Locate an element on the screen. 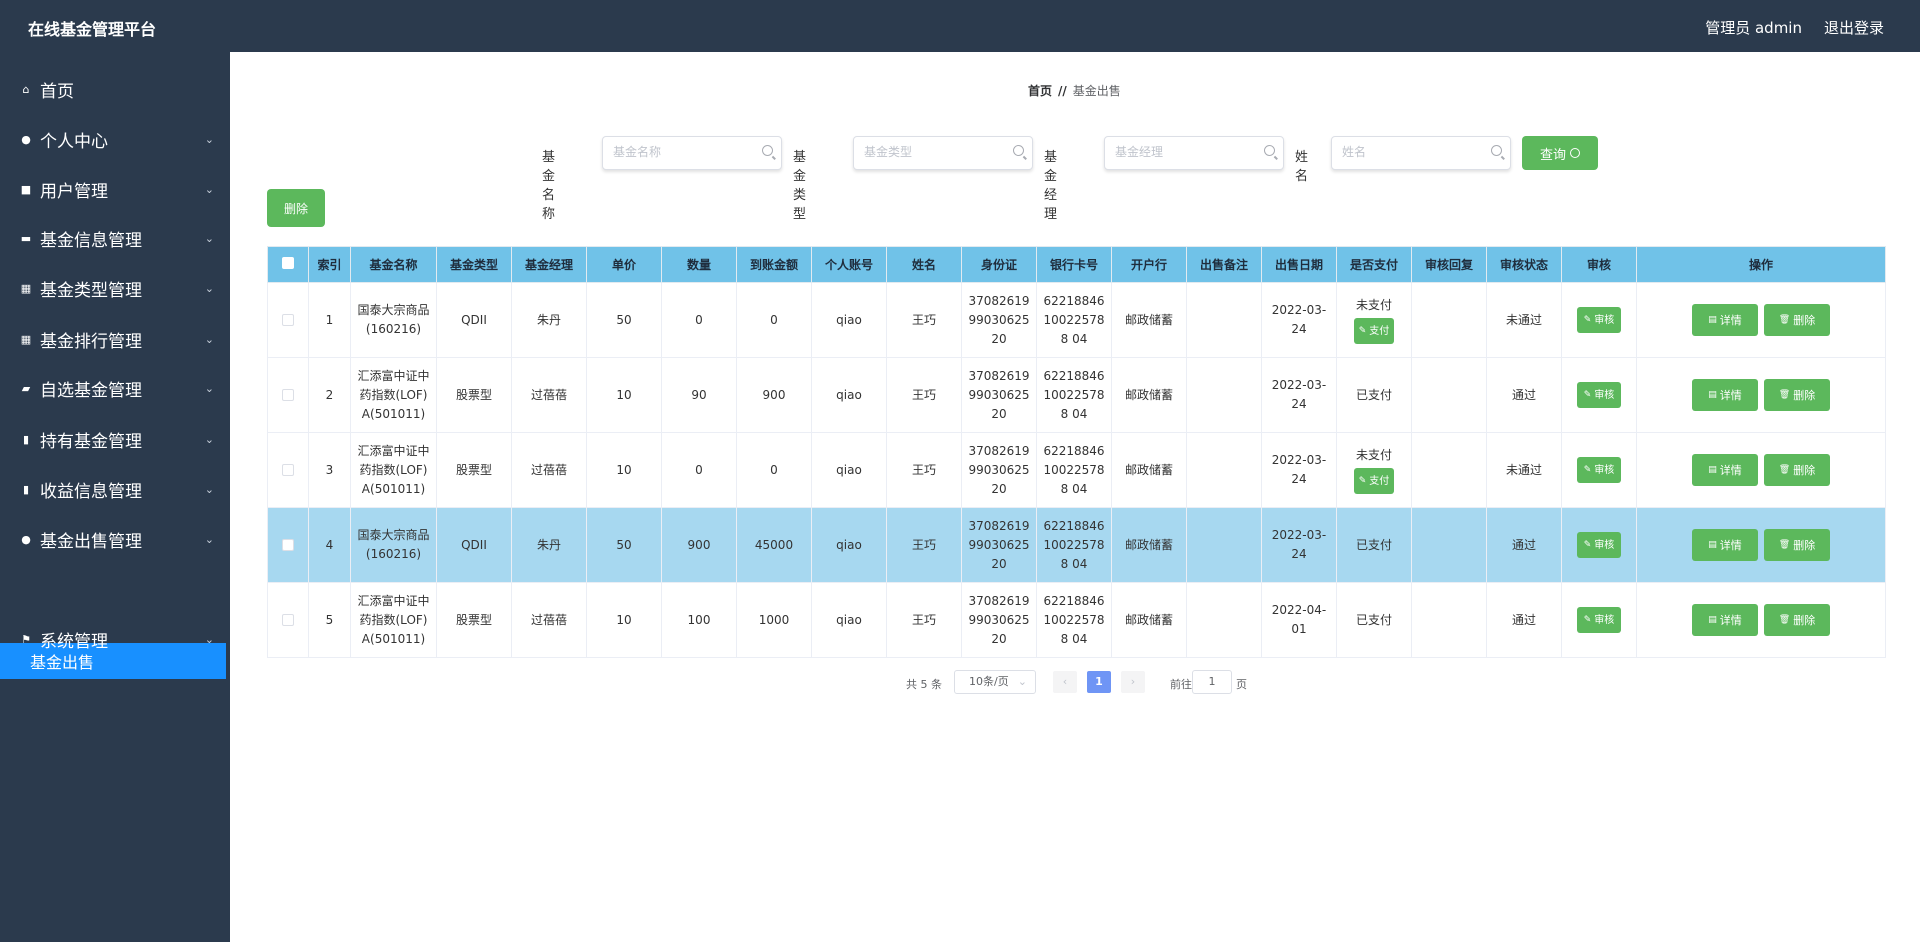 The height and width of the screenshot is (942, 1920). cell-quantity: 100 is located at coordinates (699, 620).